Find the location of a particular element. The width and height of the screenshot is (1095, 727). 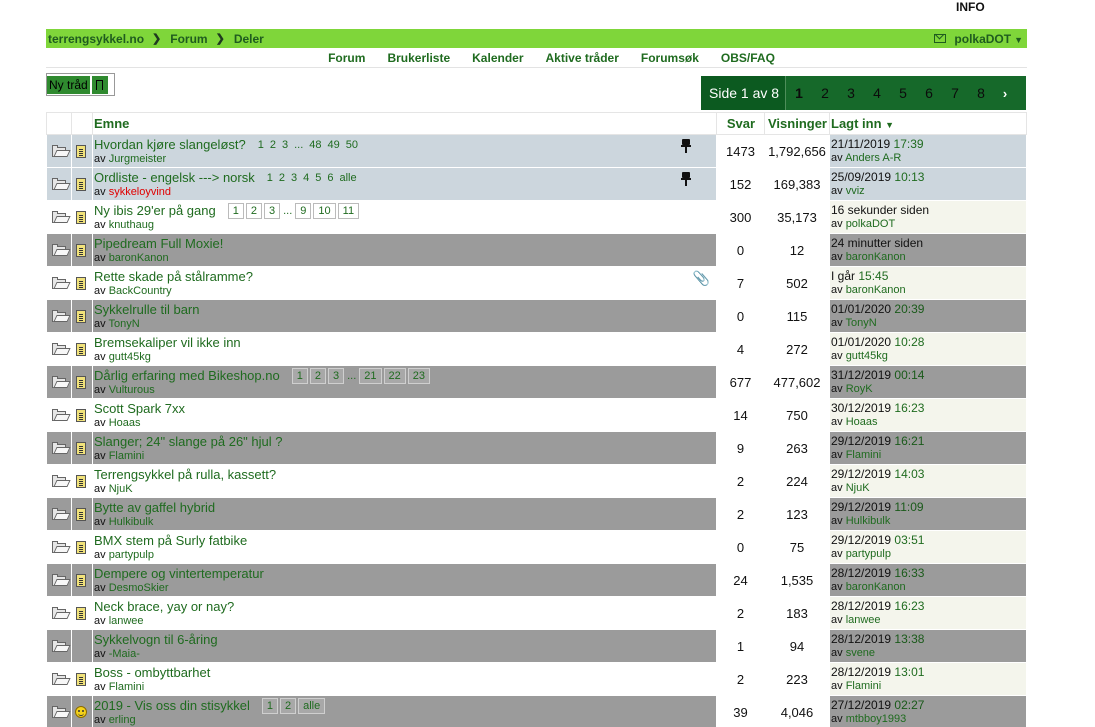

thread-page-link: 50 is located at coordinates (352, 145).